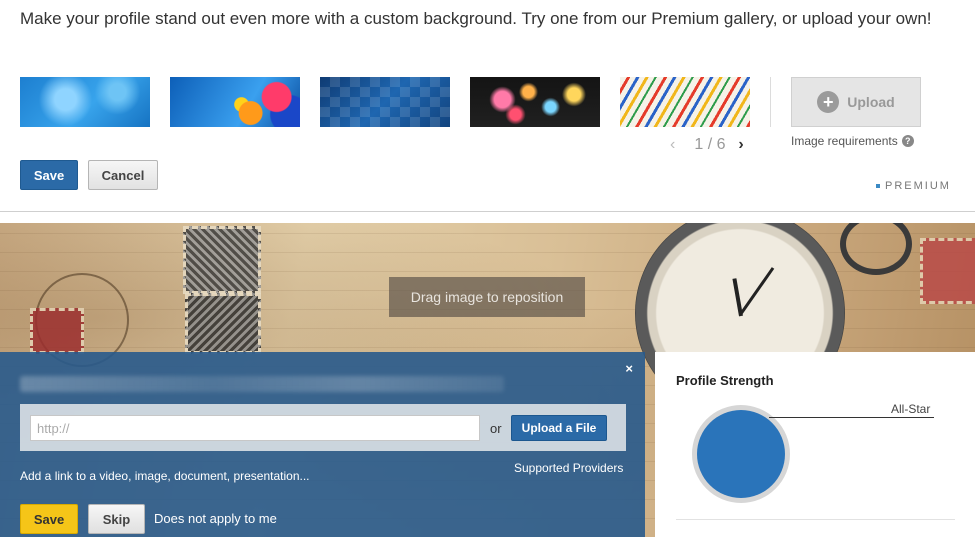 The width and height of the screenshot is (975, 537). I want to click on upload-background-button: + Upload, so click(856, 102).